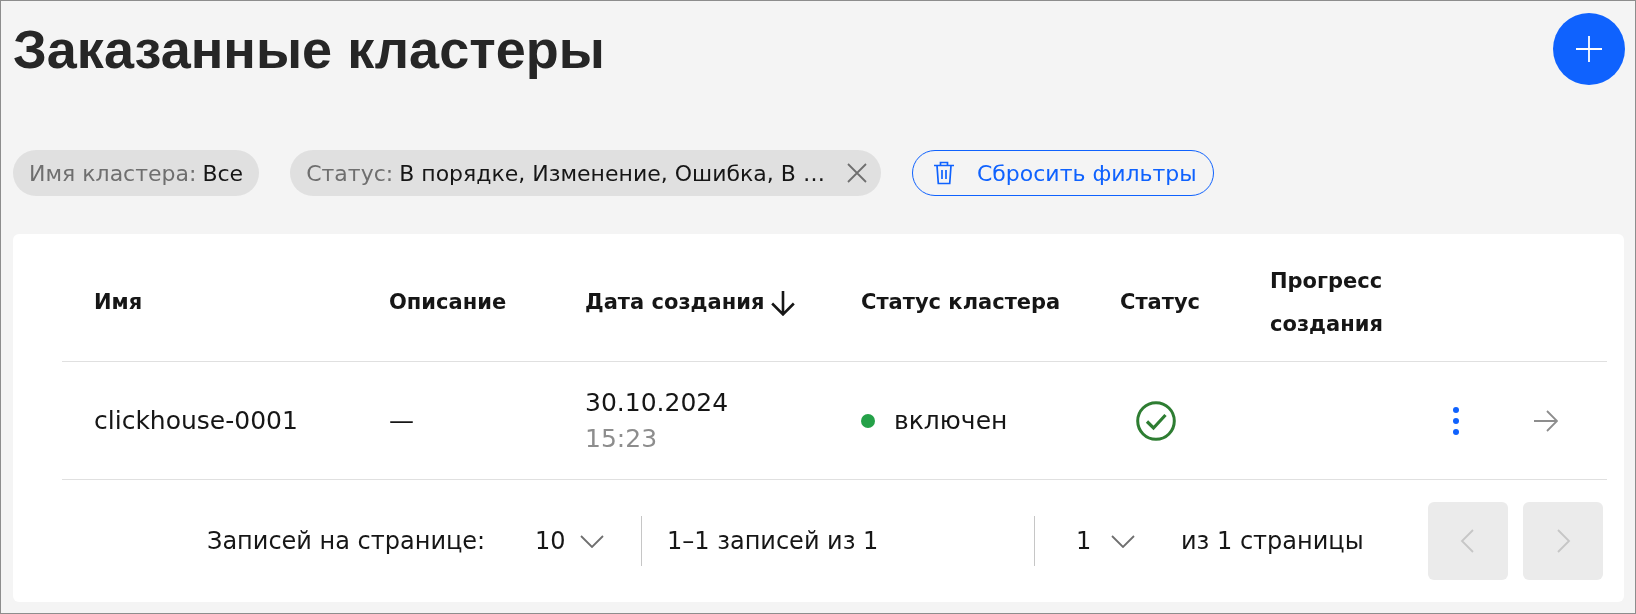  What do you see at coordinates (309, 49) in the screenshot?
I see `page-title: Заказанные кластеры` at bounding box center [309, 49].